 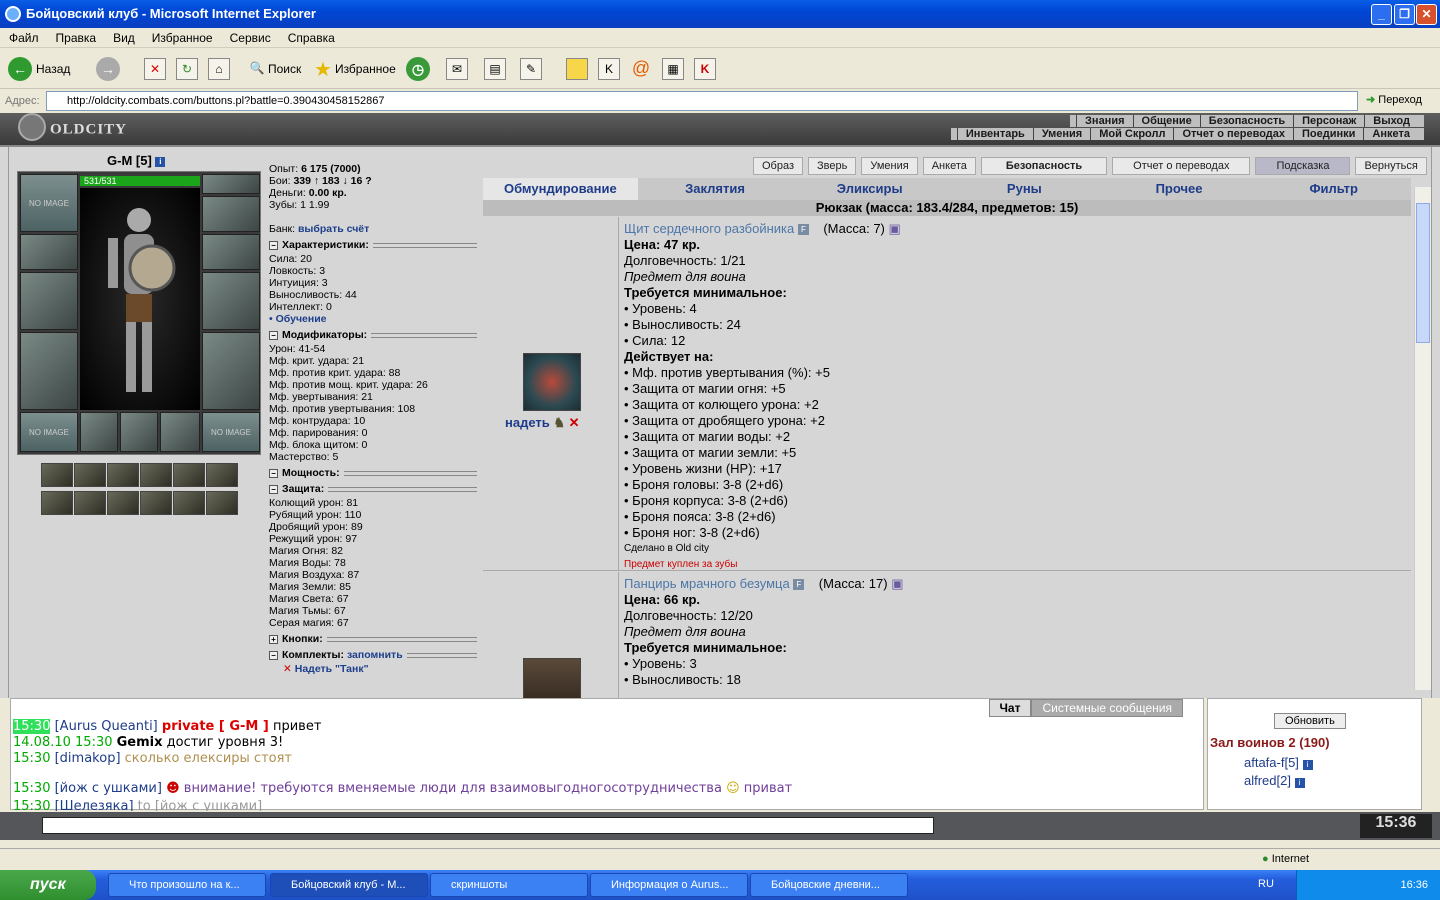 I want to click on chat-private: private [ G-M ], so click(x=215, y=726).